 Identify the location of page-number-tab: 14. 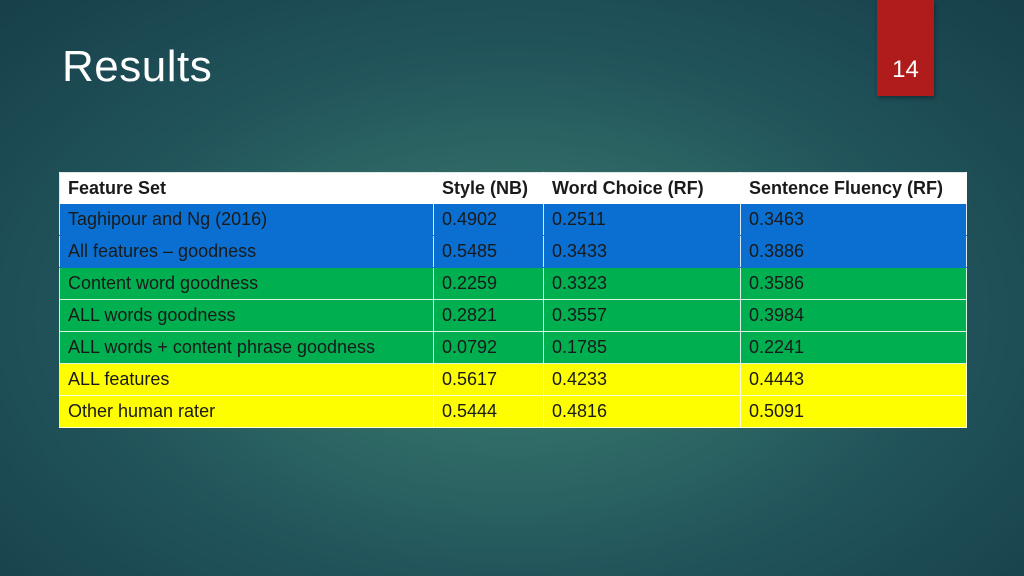
(905, 48).